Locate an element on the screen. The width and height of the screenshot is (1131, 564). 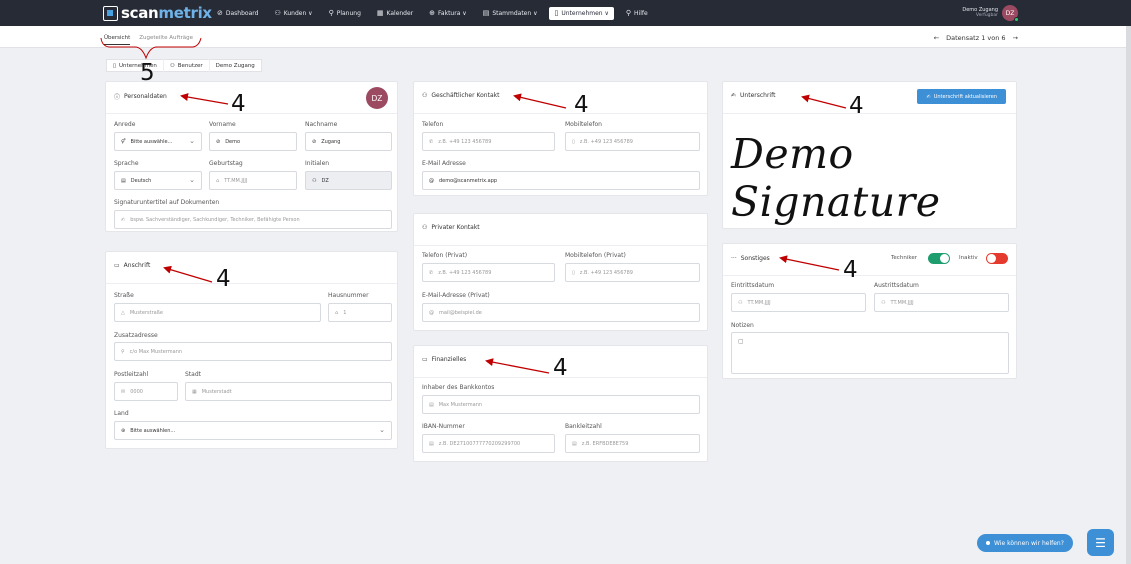
tab-assigned-orders: Zugeteilte Aufträge is located at coordinates (166, 40).